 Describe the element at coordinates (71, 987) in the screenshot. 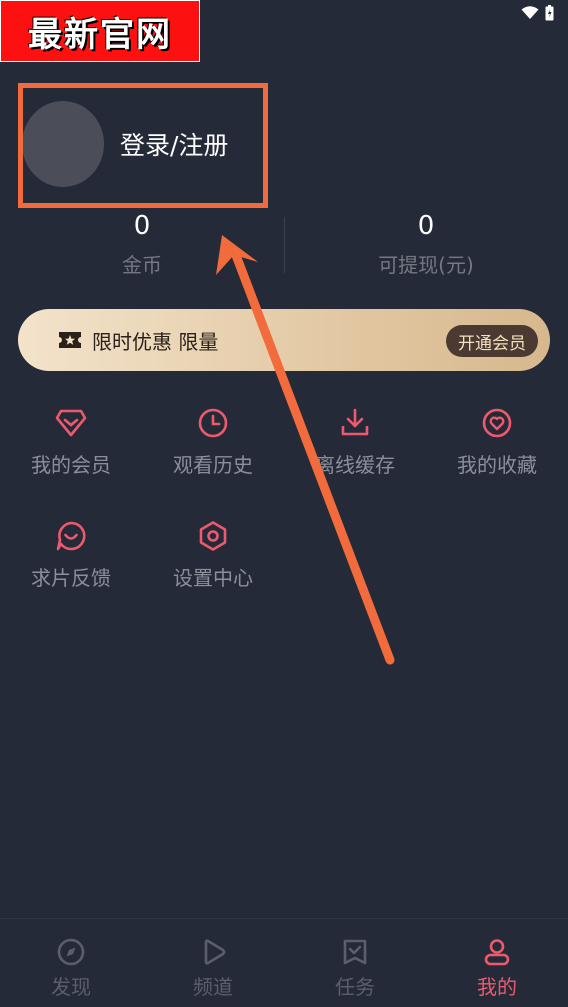

I see `tab-label: 发现` at that location.